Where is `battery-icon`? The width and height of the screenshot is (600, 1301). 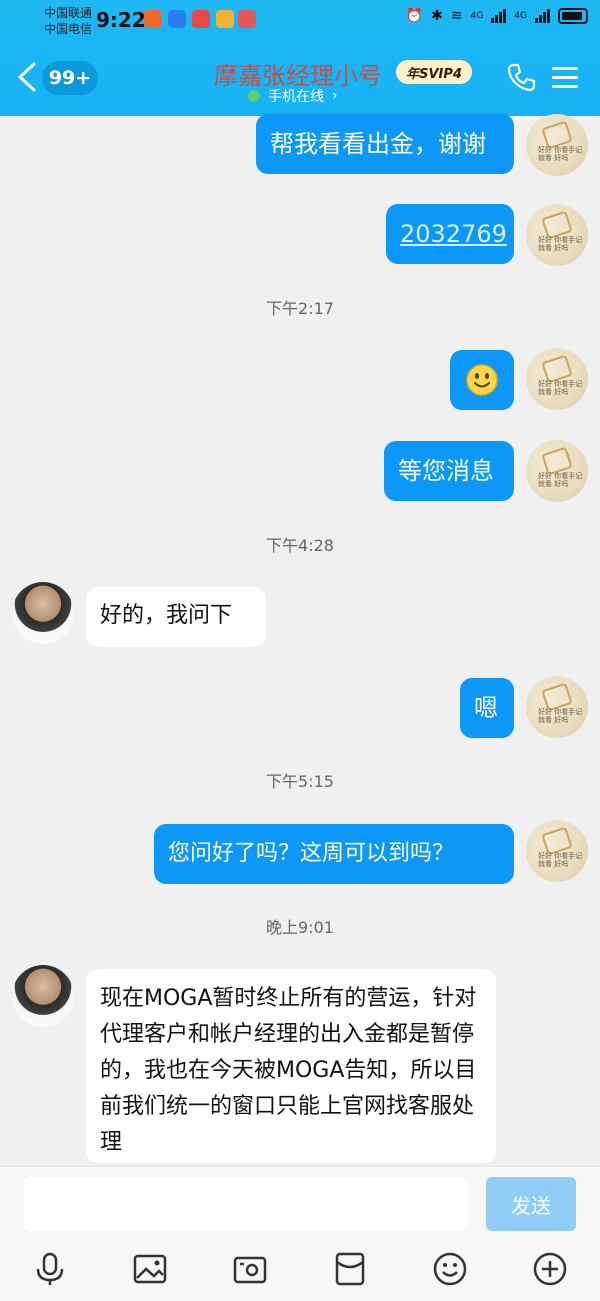
battery-icon is located at coordinates (573, 16).